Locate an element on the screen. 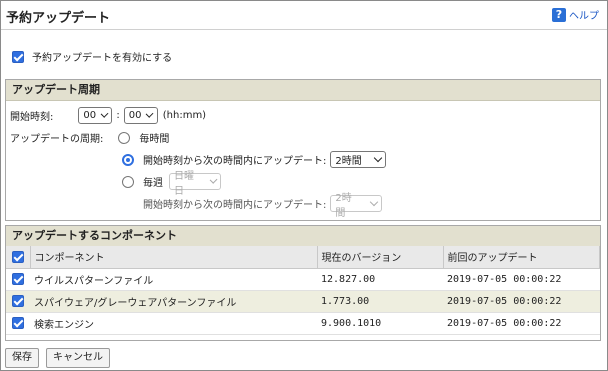  hour-select: 00 is located at coordinates (95, 115).